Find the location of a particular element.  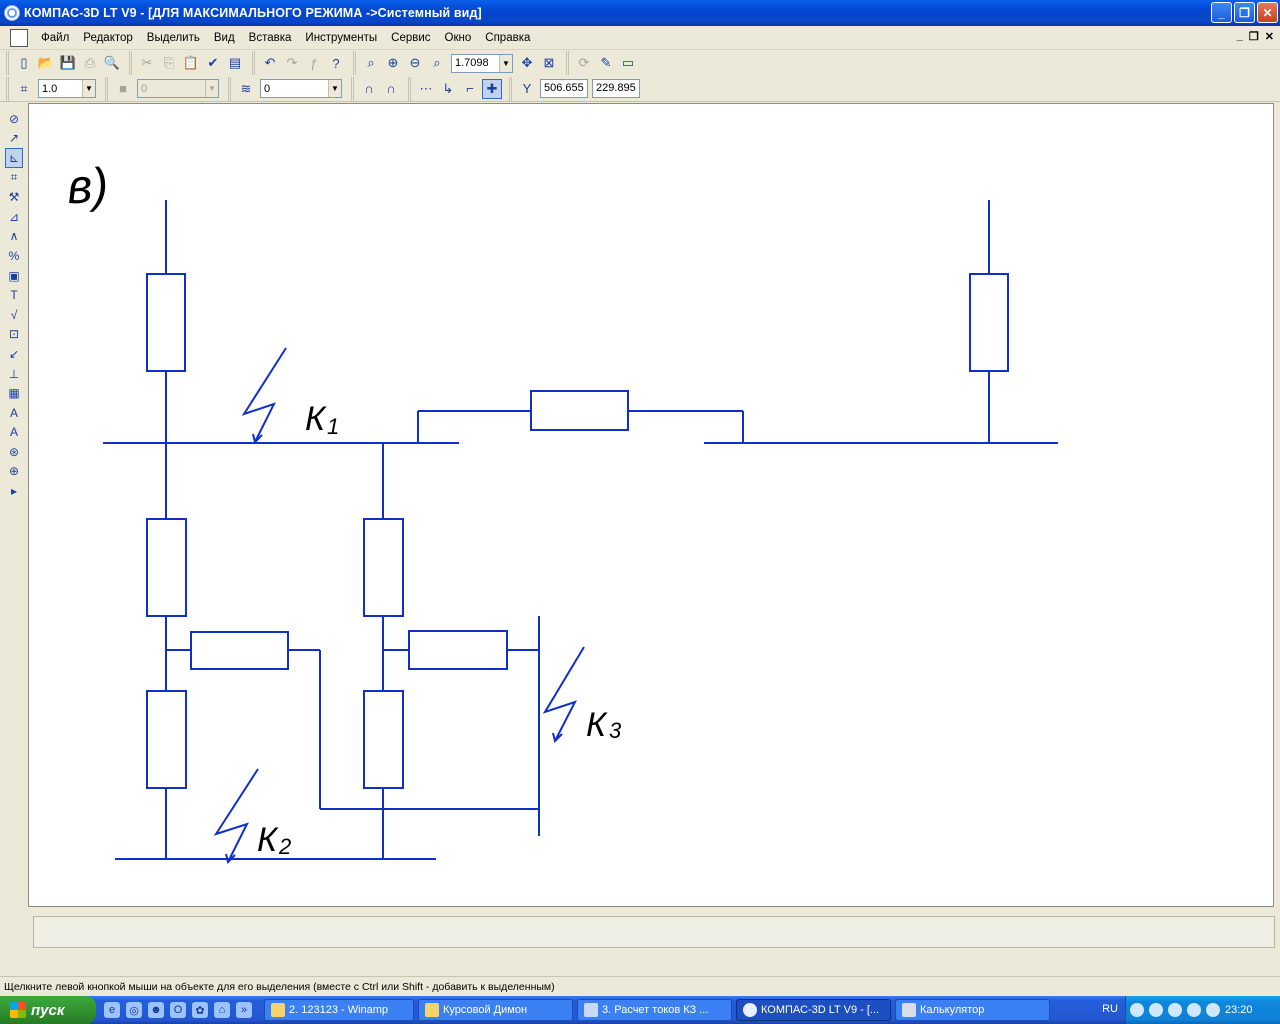

grid-icon: ⋯ is located at coordinates (426, 89).